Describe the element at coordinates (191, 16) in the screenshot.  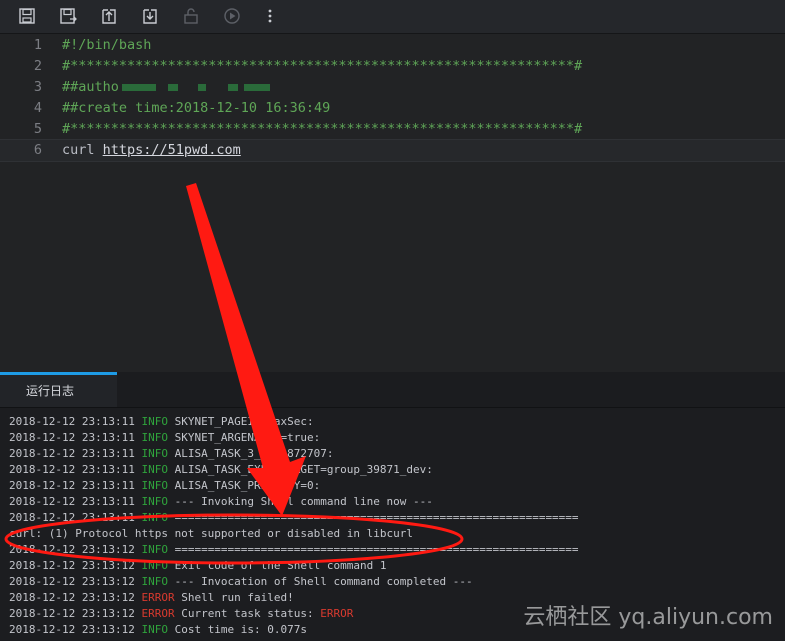
I see `lock-icon` at that location.